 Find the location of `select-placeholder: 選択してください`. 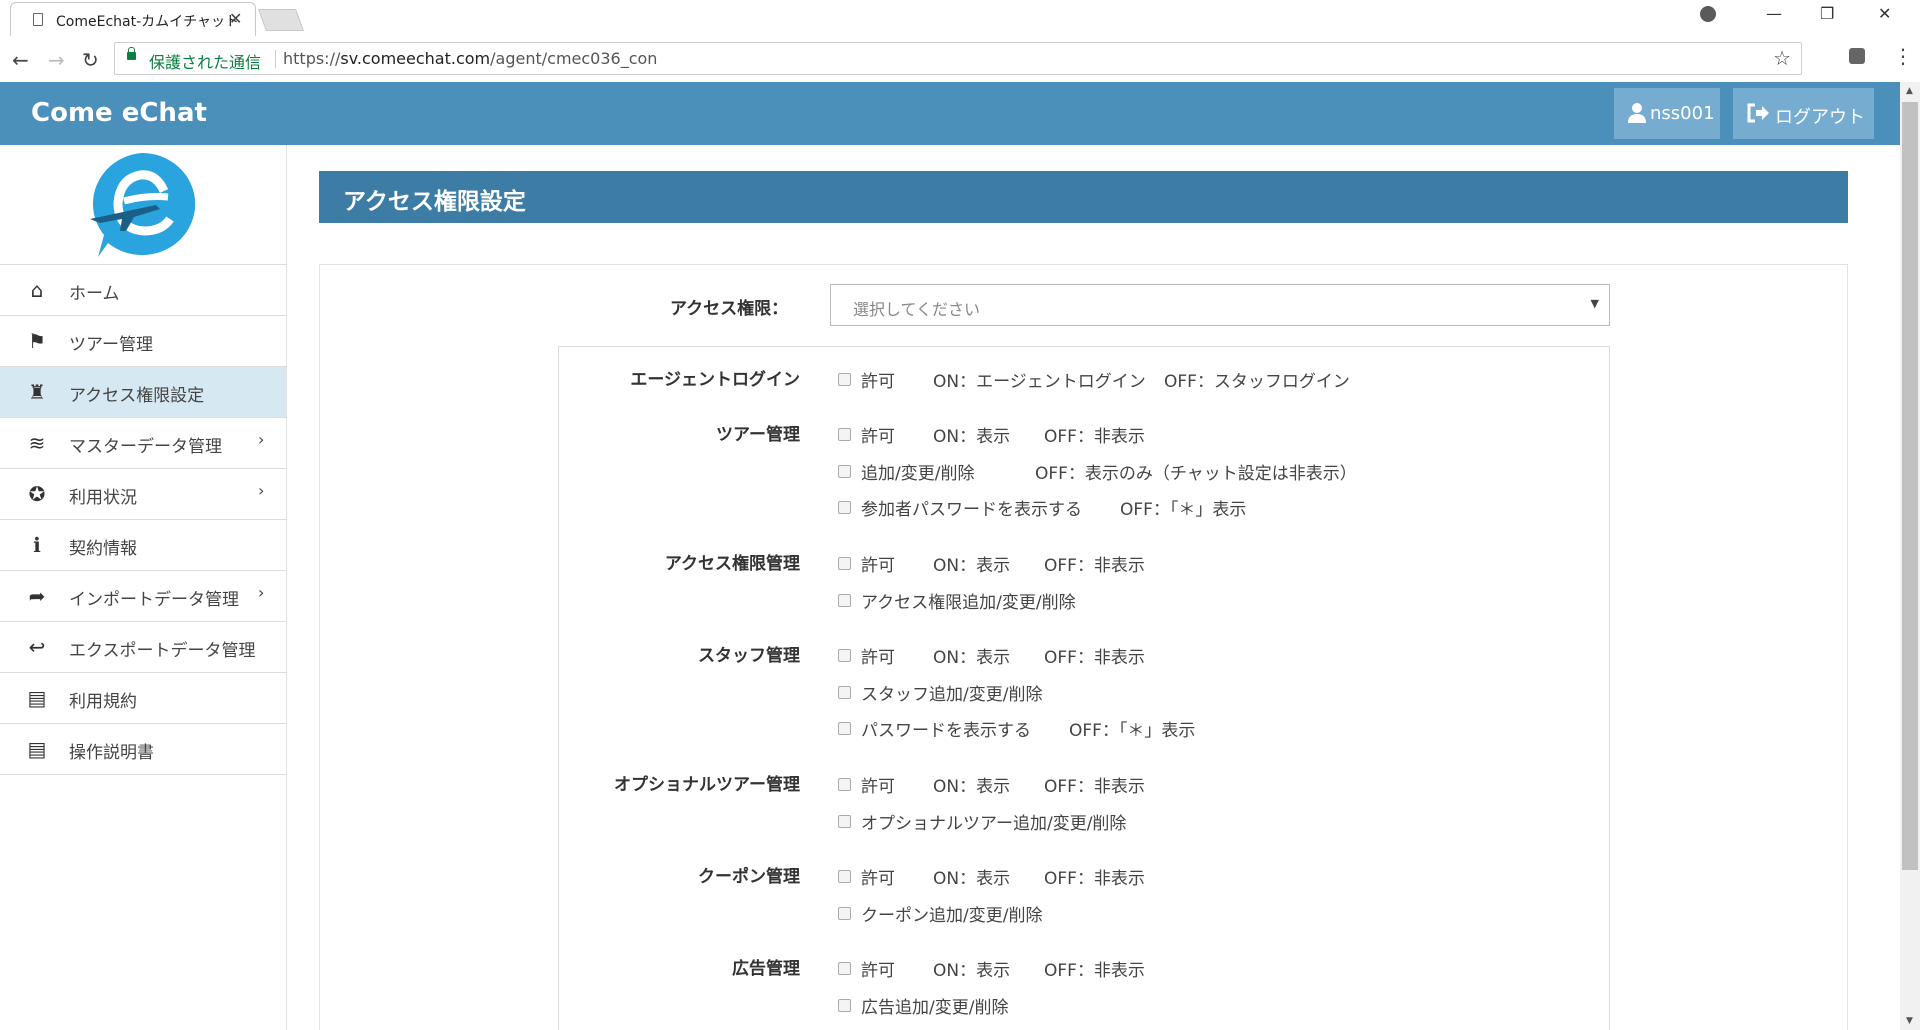

select-placeholder: 選択してください is located at coordinates (917, 309).